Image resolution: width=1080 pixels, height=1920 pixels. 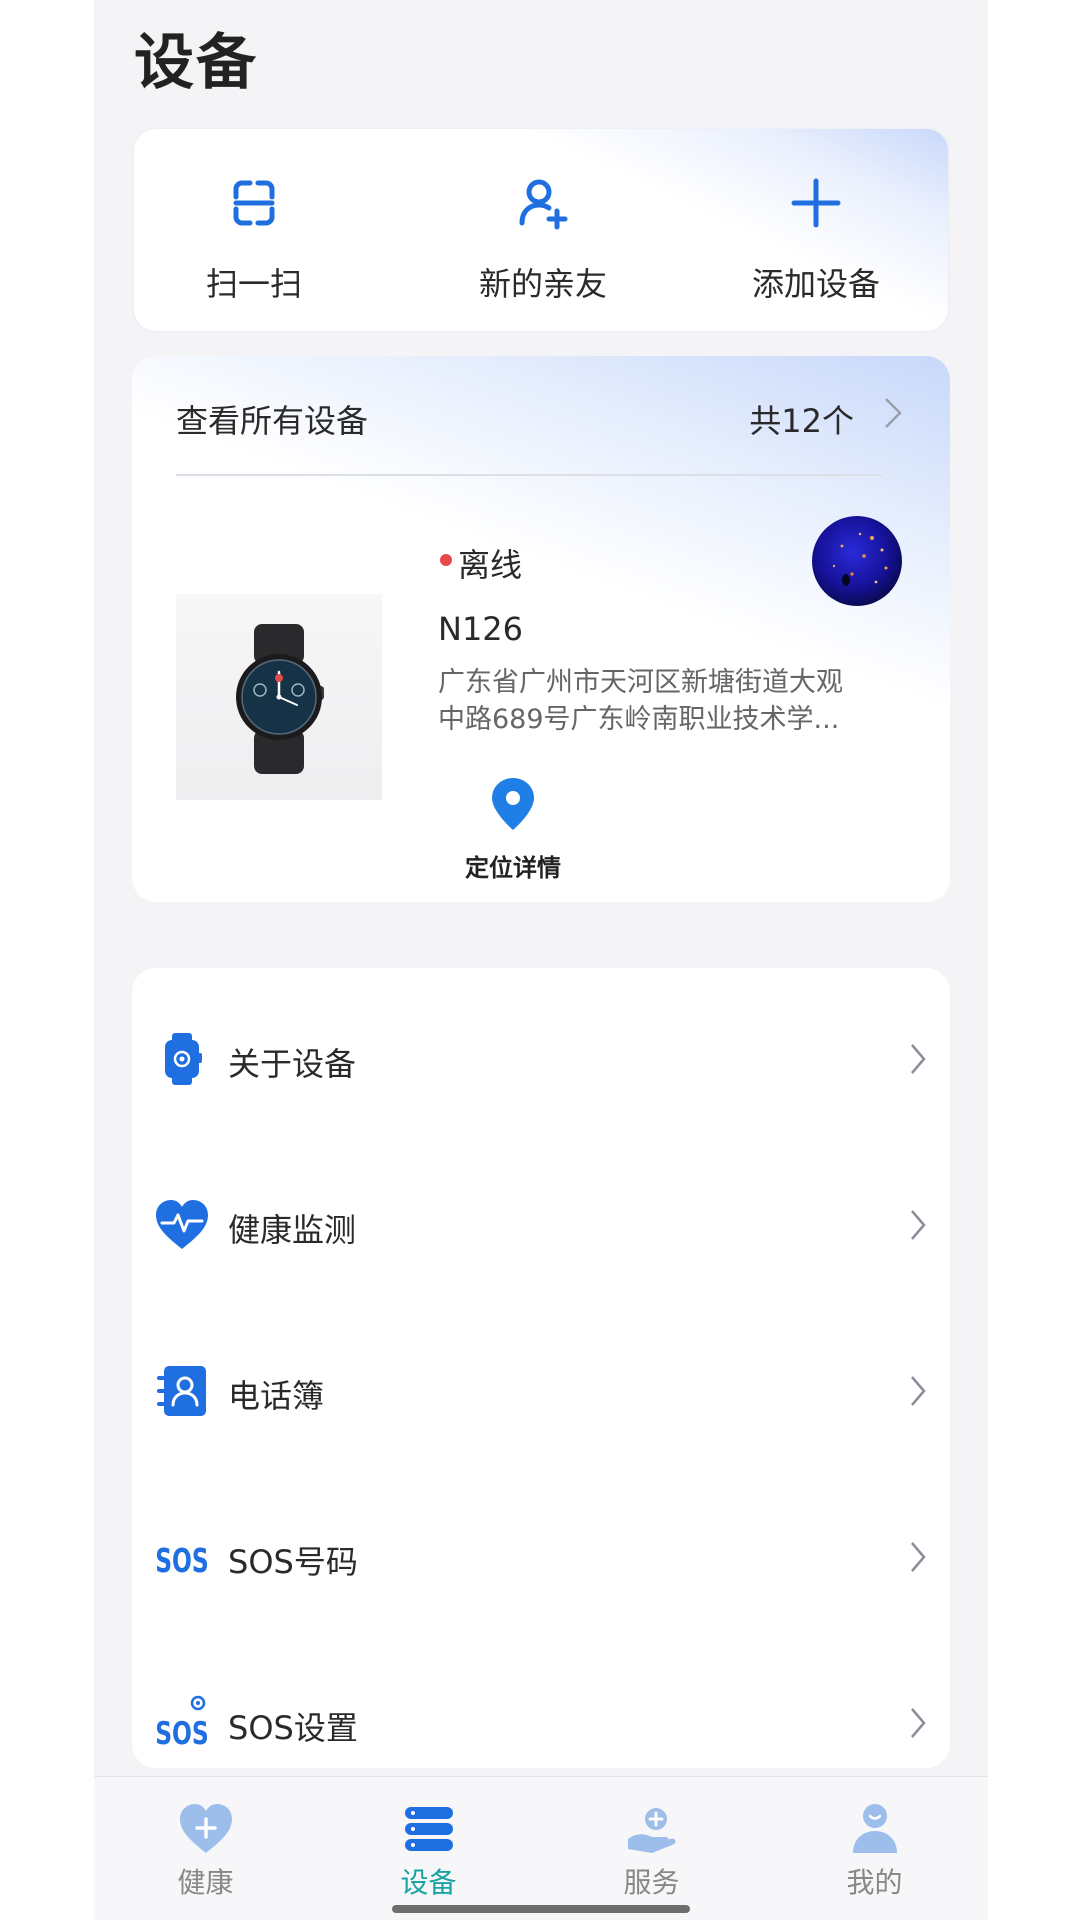 I want to click on sos-icon: SOS, so click(x=182, y=1561).